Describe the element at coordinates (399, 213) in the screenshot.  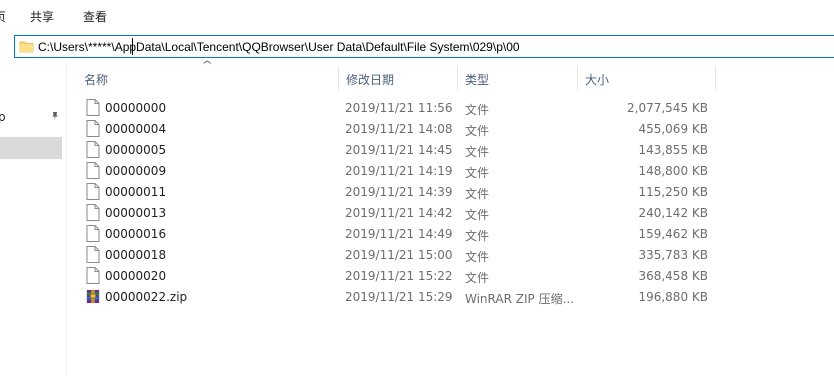
I see `file-date: 2019/11/21 14:42` at that location.